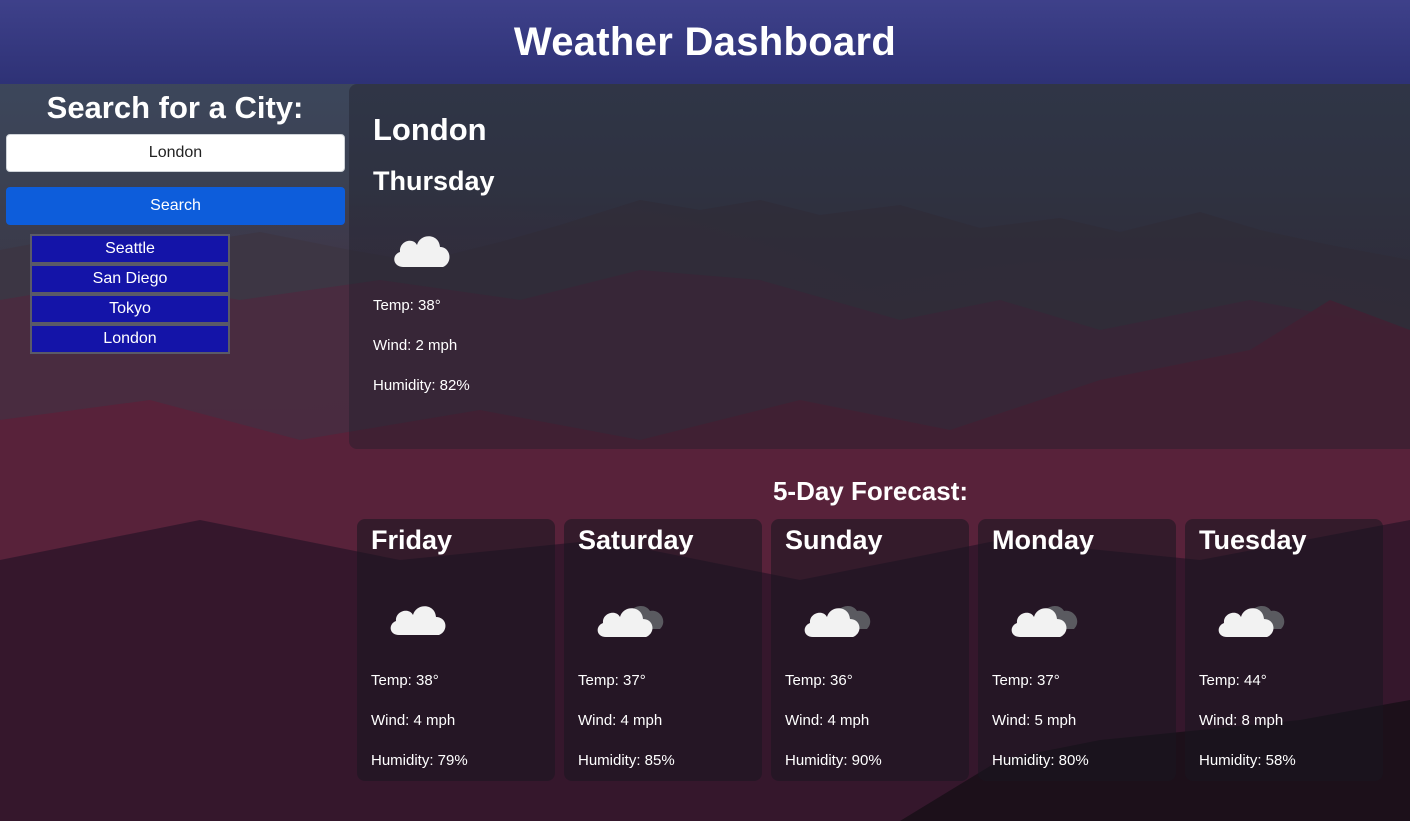 The height and width of the screenshot is (821, 1410). Describe the element at coordinates (130, 339) in the screenshot. I see `history-item-london: London` at that location.